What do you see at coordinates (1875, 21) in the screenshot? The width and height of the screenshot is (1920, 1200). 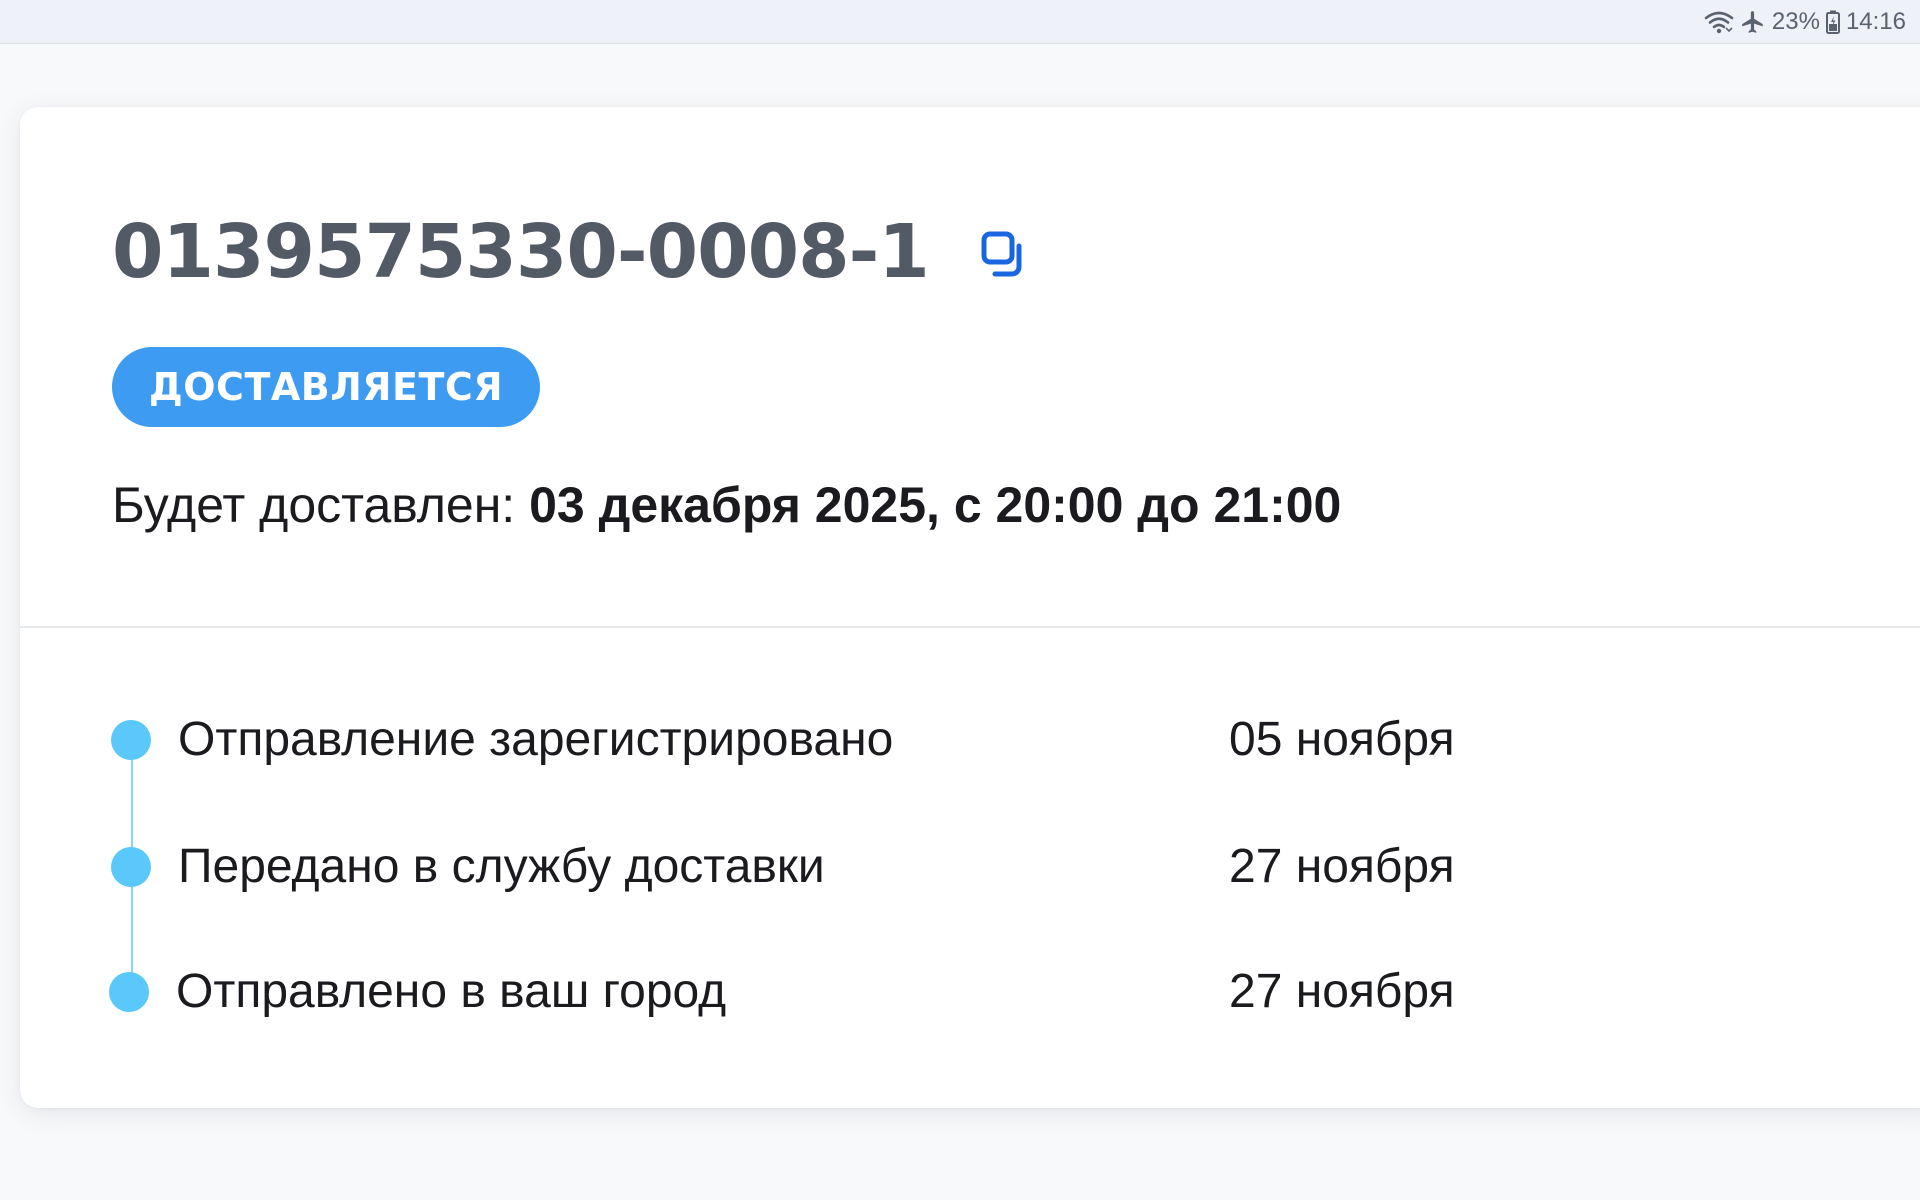 I see `clock: 14:16` at bounding box center [1875, 21].